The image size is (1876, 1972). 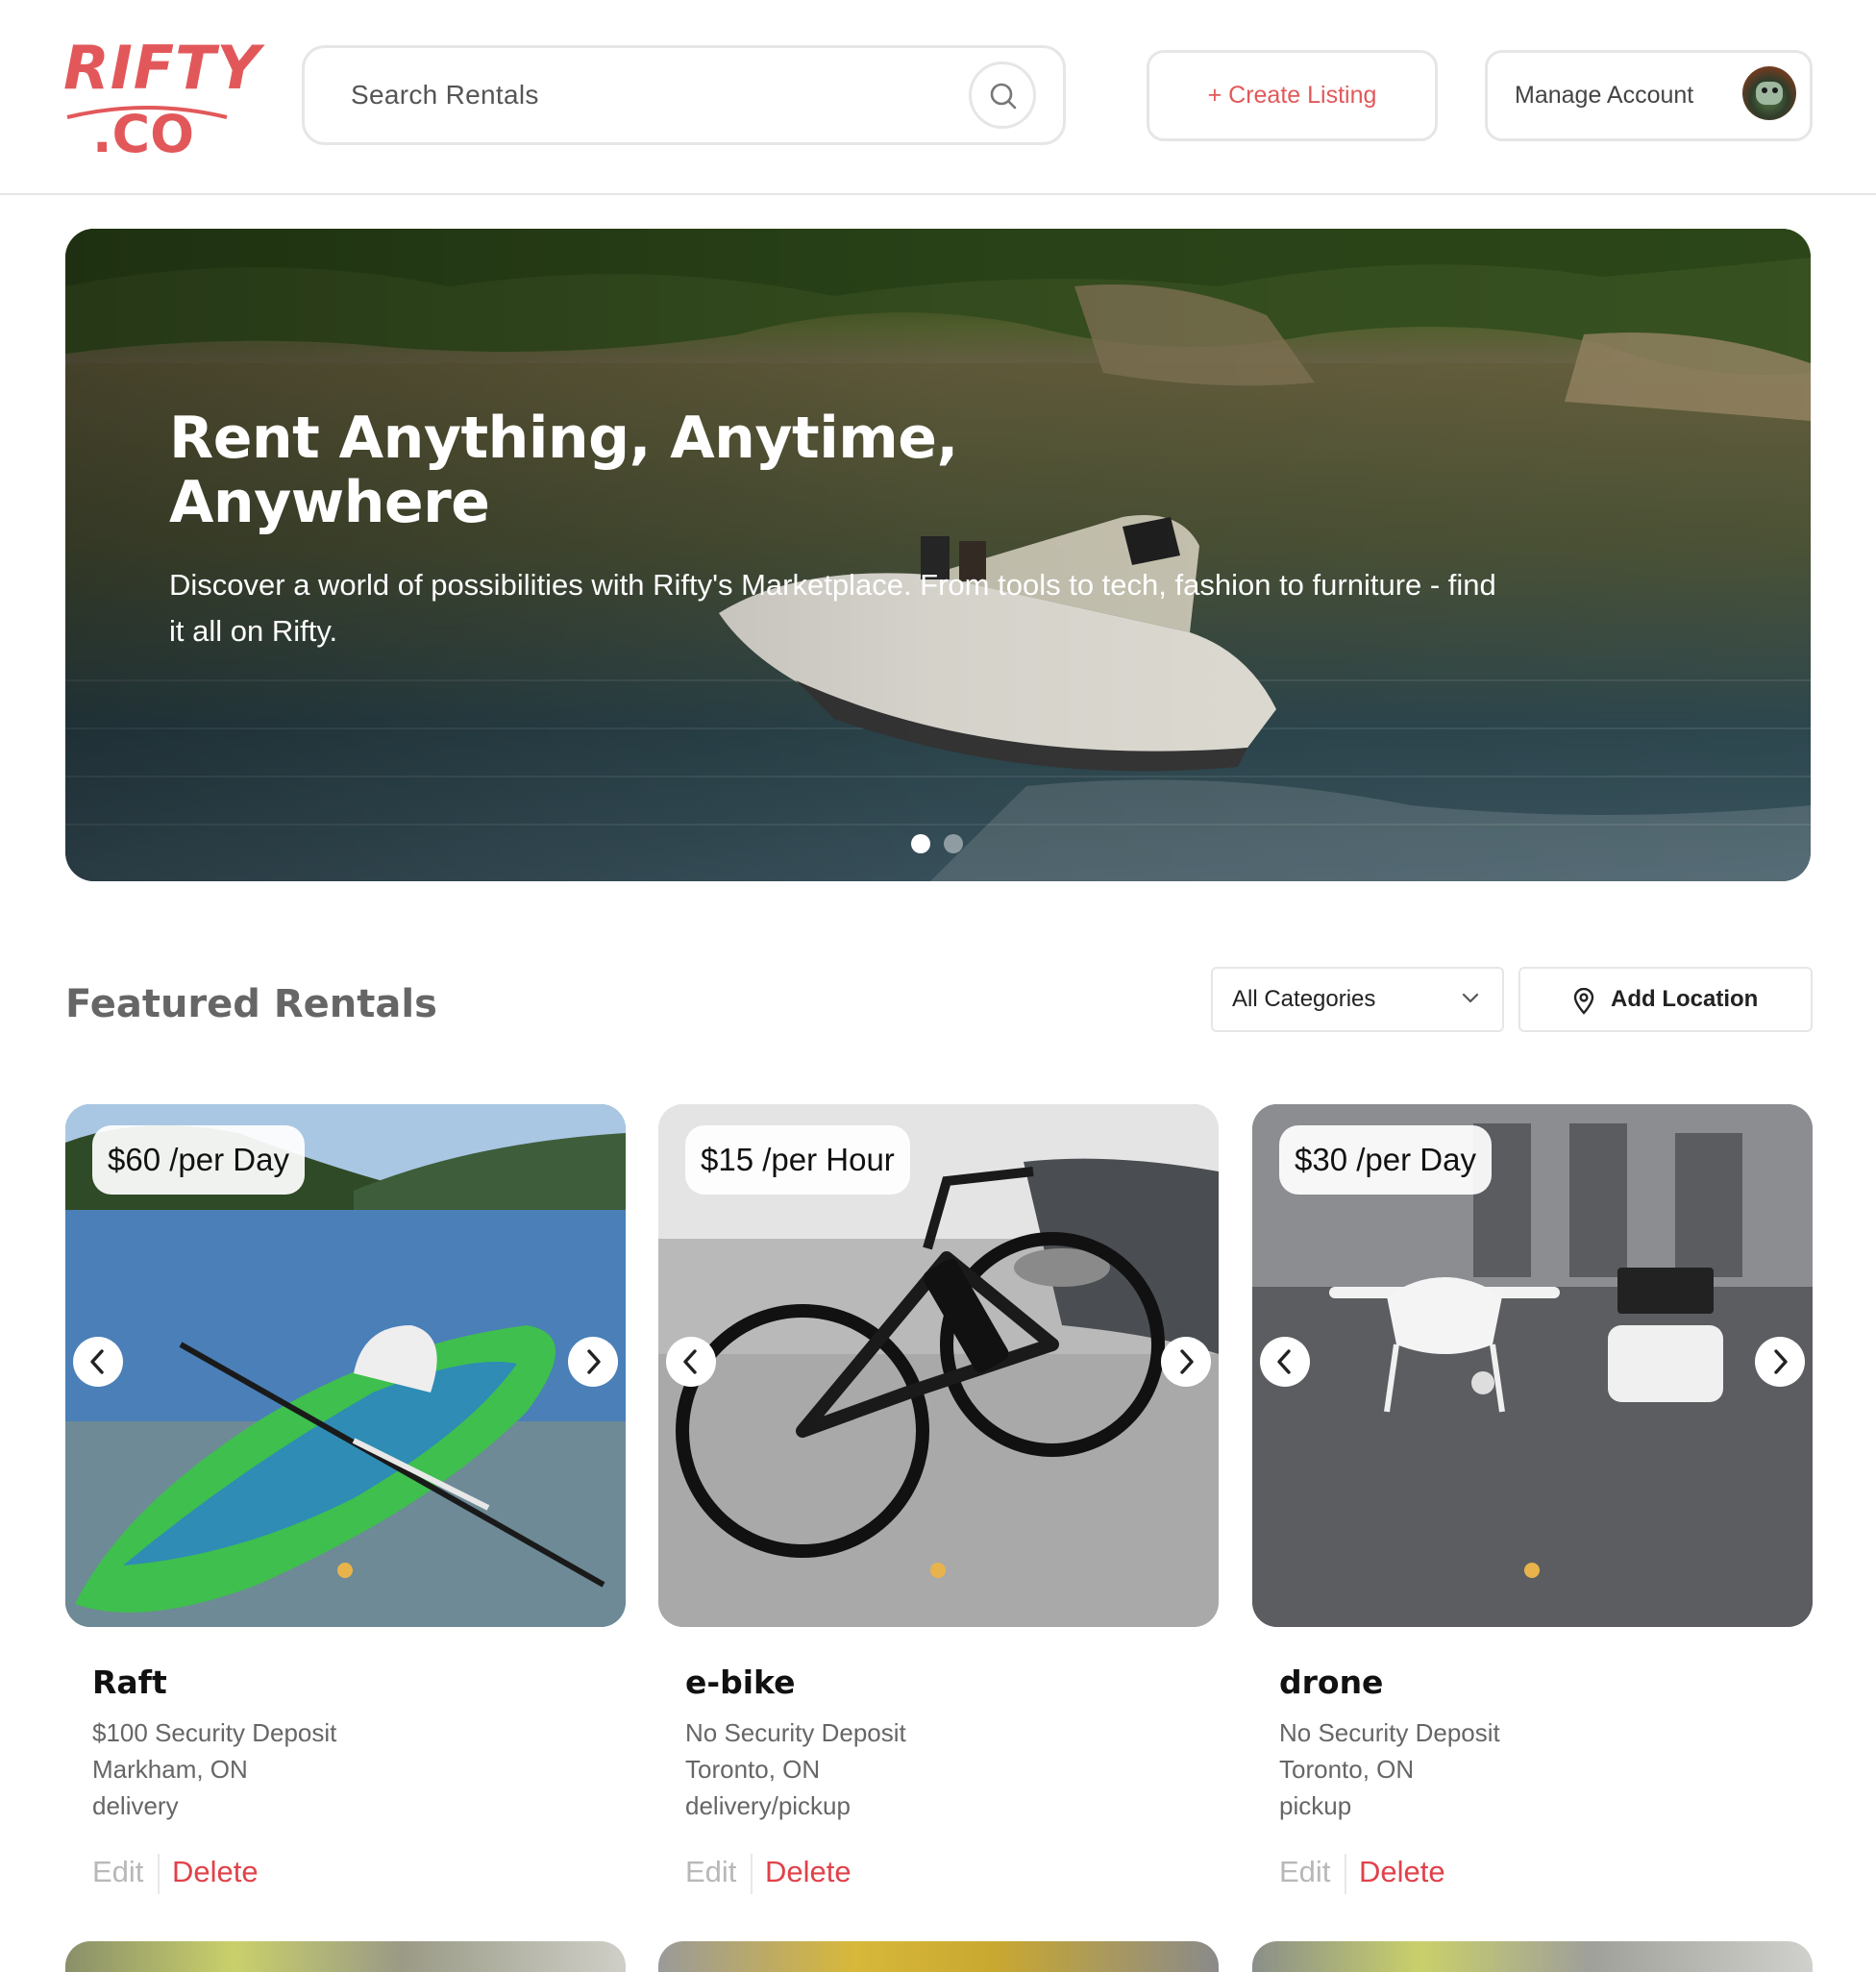 What do you see at coordinates (1605, 96) in the screenshot?
I see `manage-account-label: Manage Account` at bounding box center [1605, 96].